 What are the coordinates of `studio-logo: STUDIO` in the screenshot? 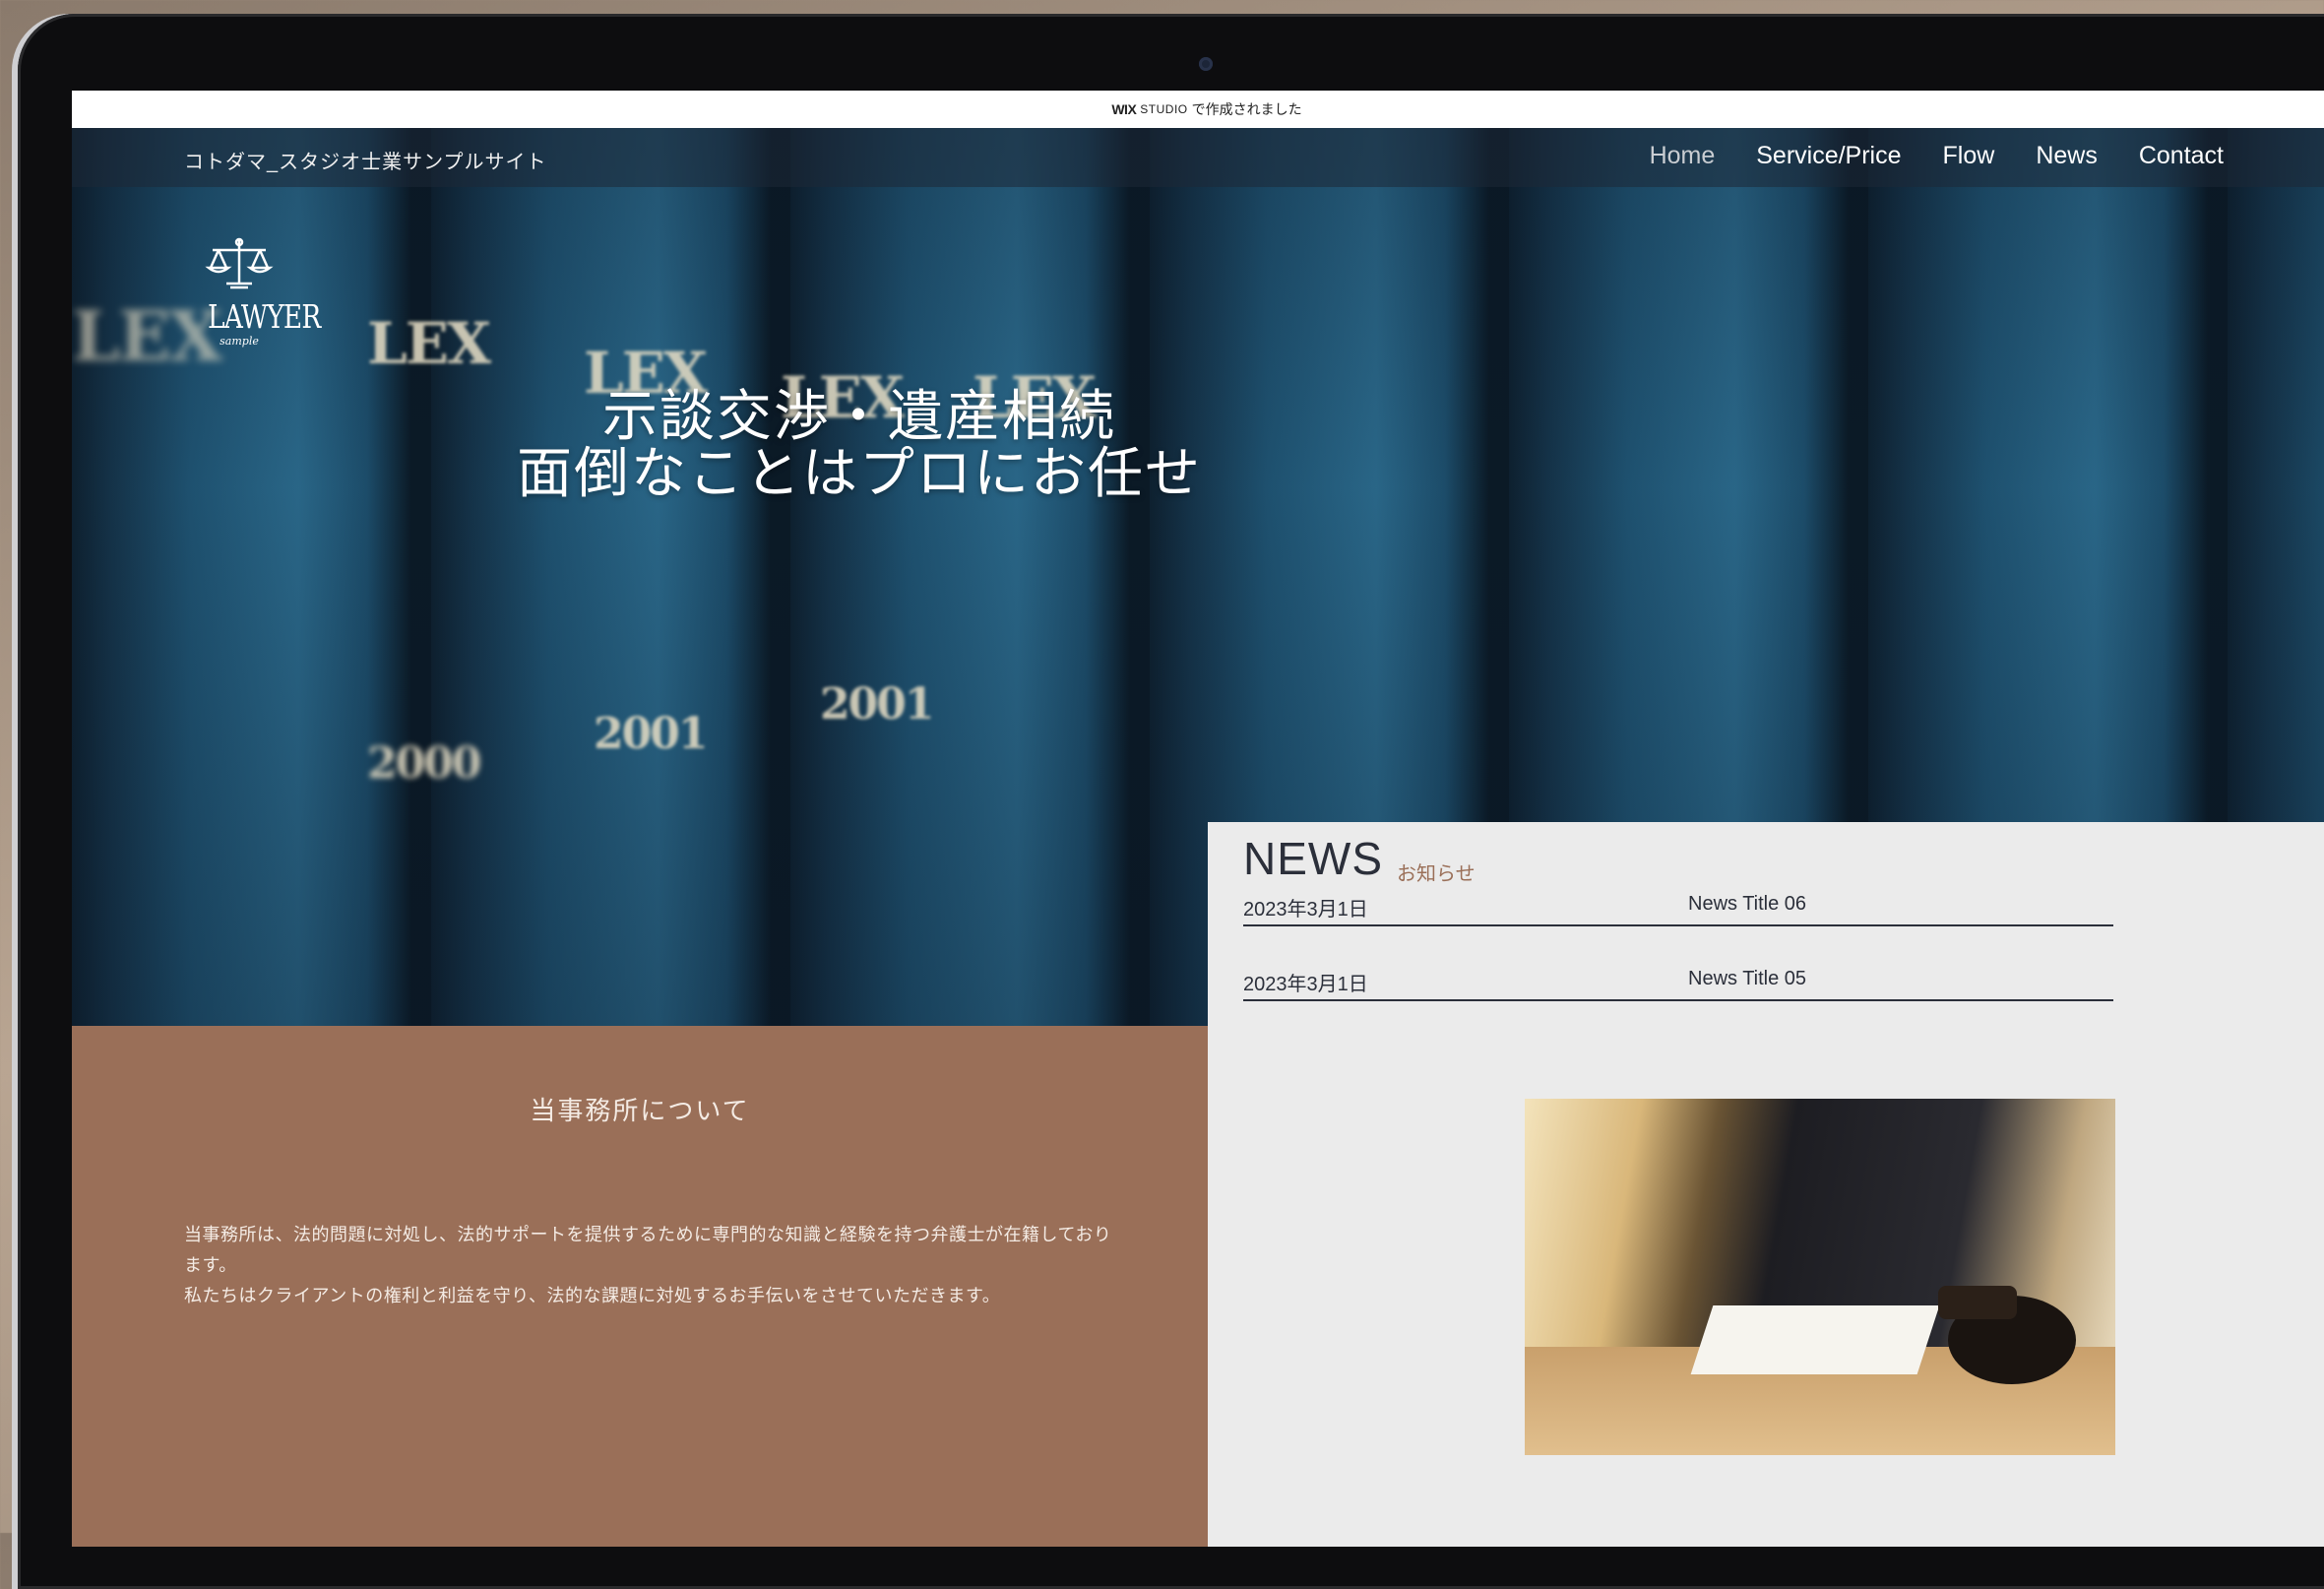 It's located at (1164, 109).